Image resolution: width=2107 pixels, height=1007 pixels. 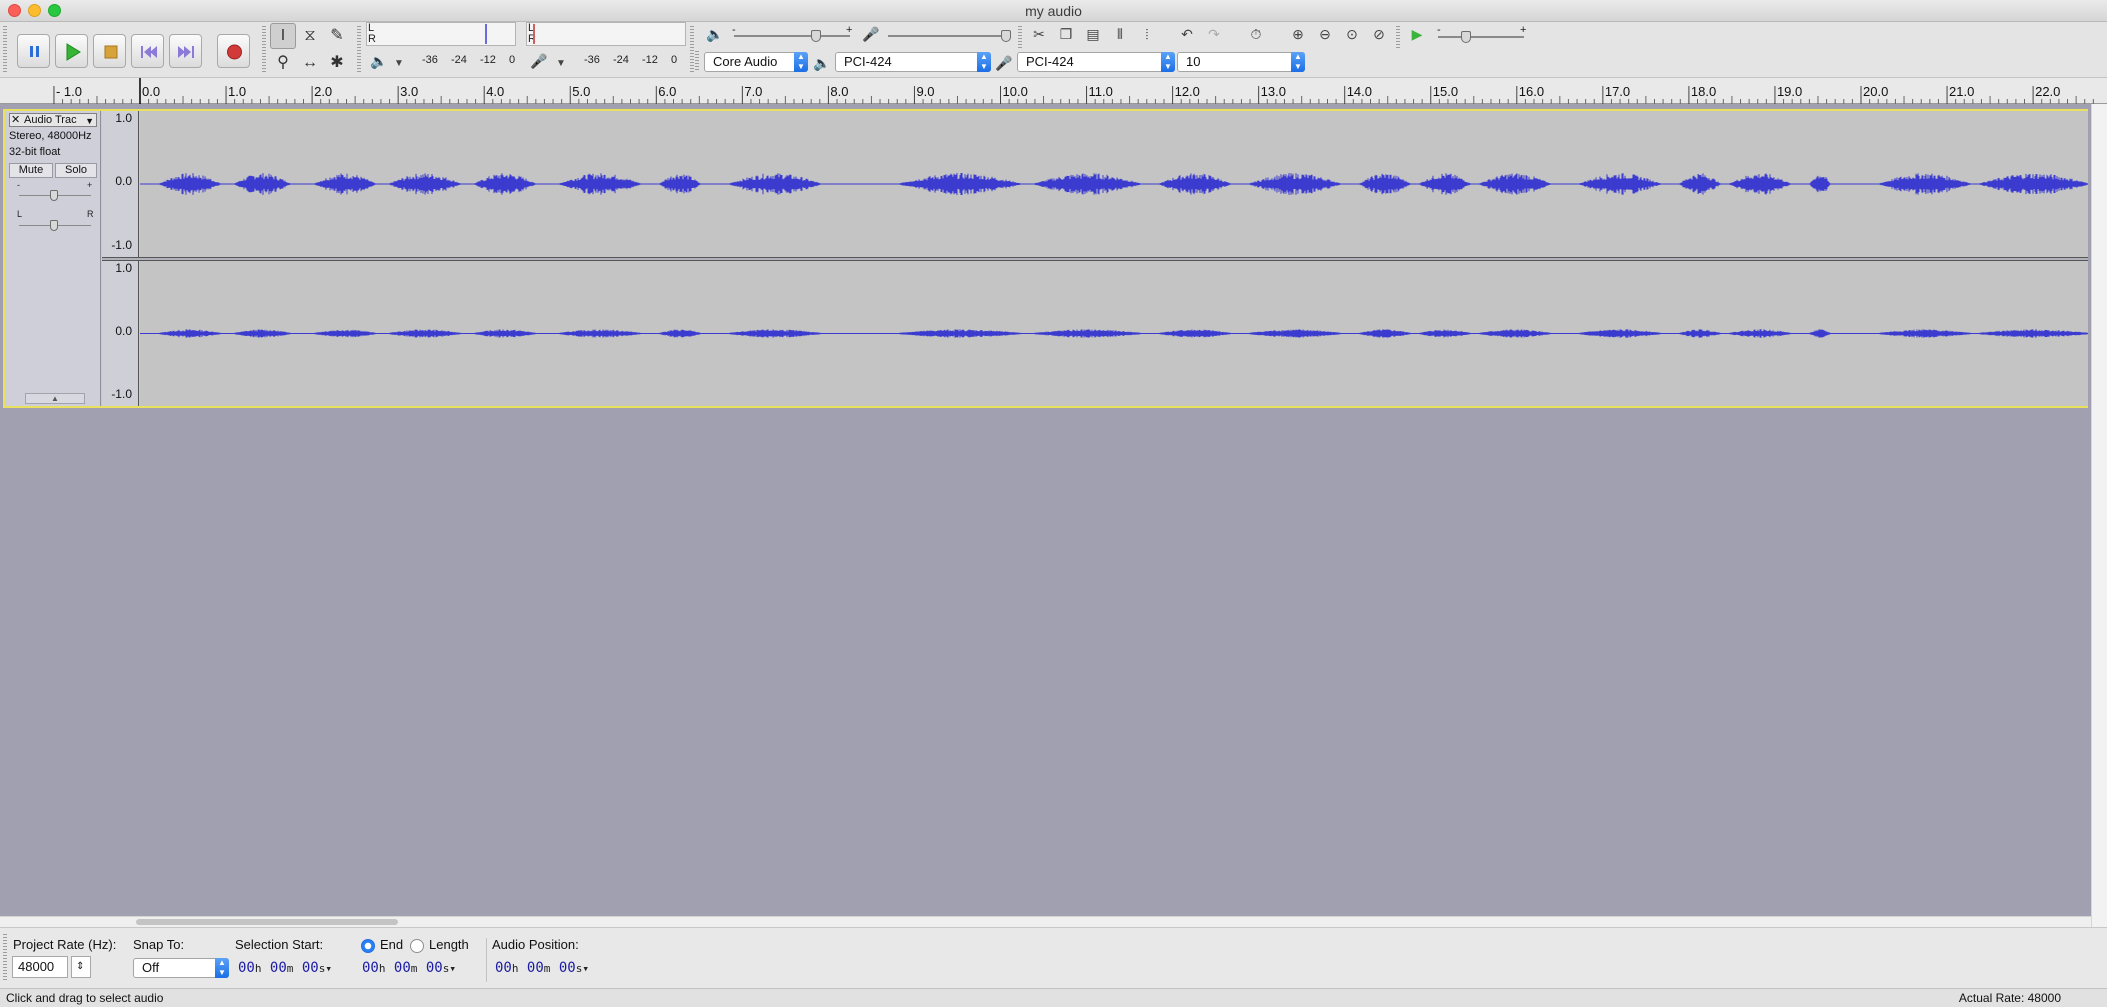 I want to click on play-button, so click(x=71, y=51).